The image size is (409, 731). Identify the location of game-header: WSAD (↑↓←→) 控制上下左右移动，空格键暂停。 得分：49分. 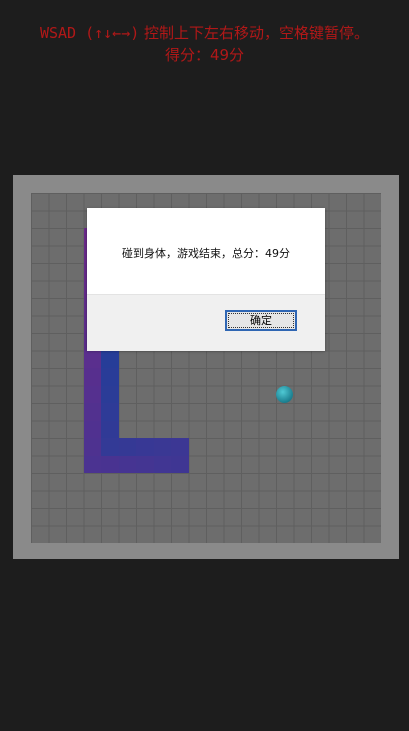
(204, 44).